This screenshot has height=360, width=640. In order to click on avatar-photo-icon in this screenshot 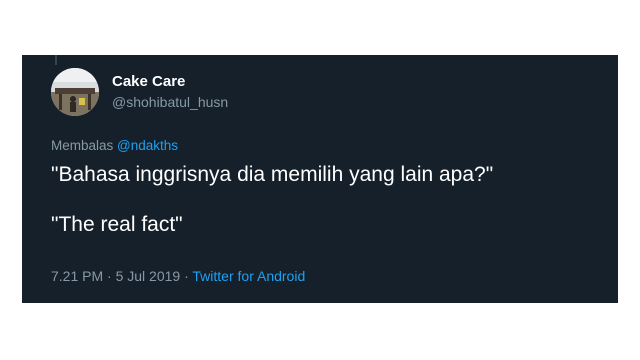, I will do `click(75, 92)`.